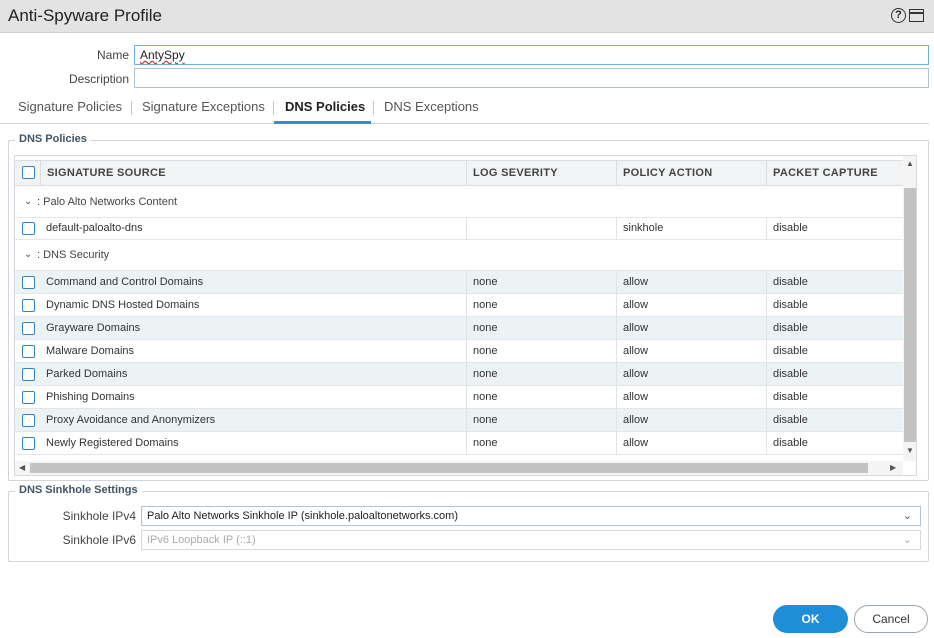 The image size is (934, 638). I want to click on tab-signature-exceptions: Signature Exceptions, so click(203, 106).